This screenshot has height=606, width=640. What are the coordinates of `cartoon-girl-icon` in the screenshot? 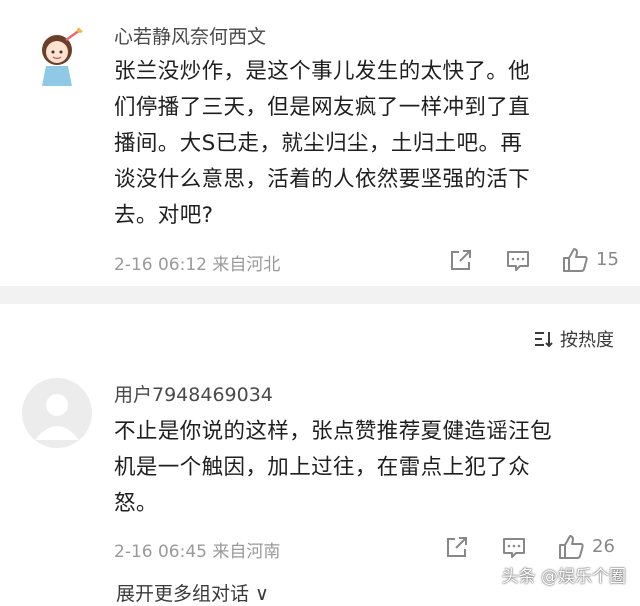 It's located at (57, 55).